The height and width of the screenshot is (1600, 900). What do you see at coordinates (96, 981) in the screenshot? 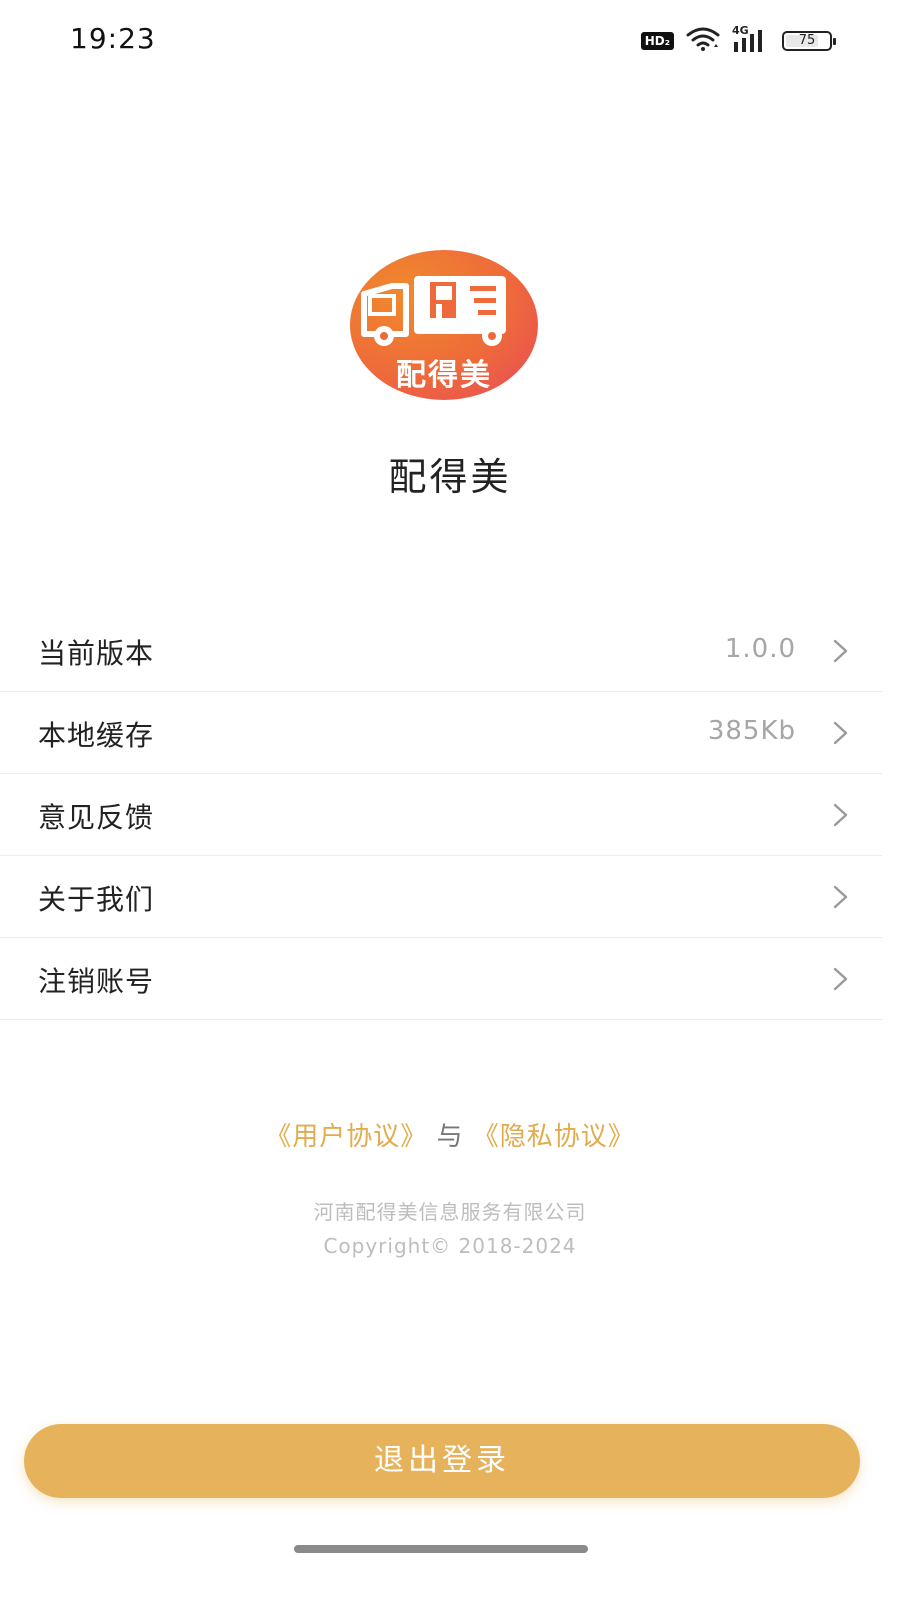
I see `menu-item-label: 注销账号` at bounding box center [96, 981].